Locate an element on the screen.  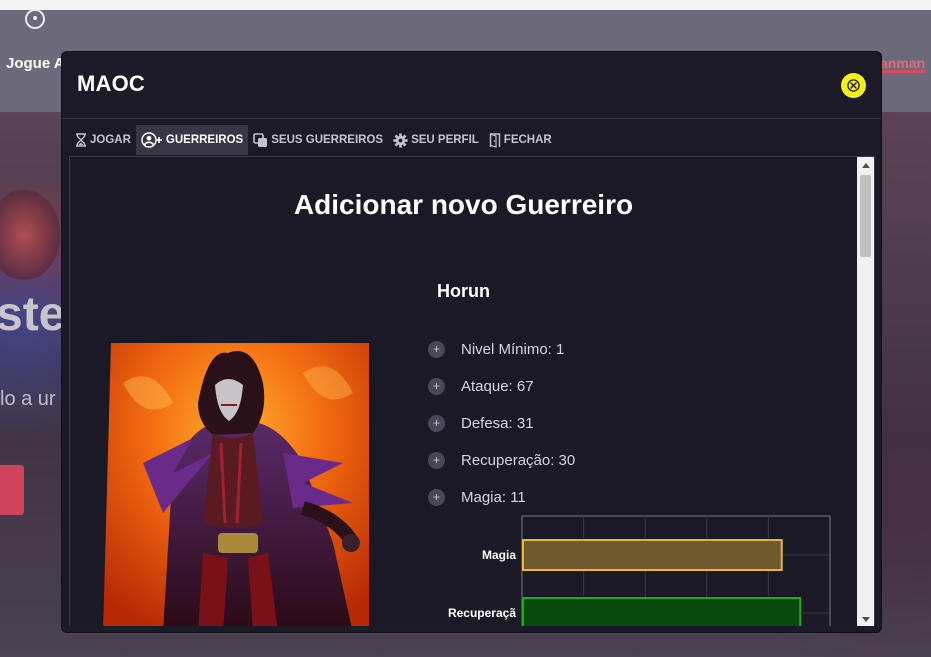
stat-label: Ataque: 67 is located at coordinates (497, 386).